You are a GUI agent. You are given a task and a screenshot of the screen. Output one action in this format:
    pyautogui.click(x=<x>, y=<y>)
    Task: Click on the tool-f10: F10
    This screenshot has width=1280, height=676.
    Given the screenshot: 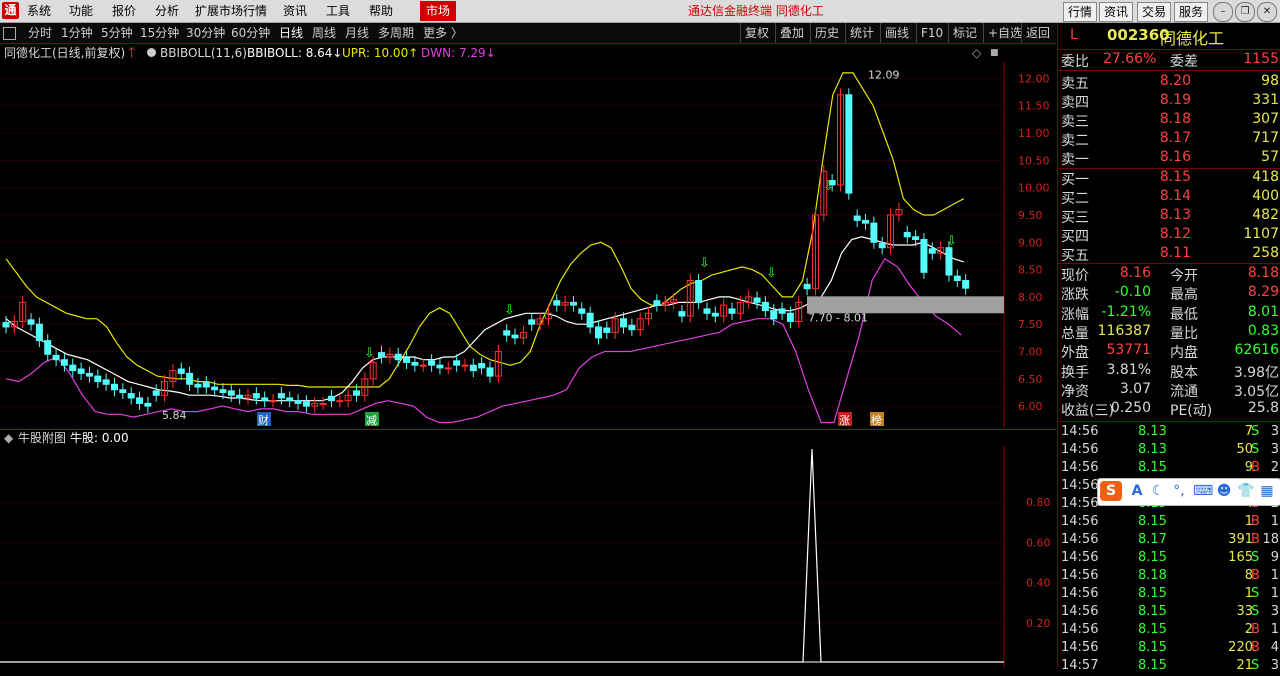 What is the action you would take?
    pyautogui.click(x=931, y=33)
    